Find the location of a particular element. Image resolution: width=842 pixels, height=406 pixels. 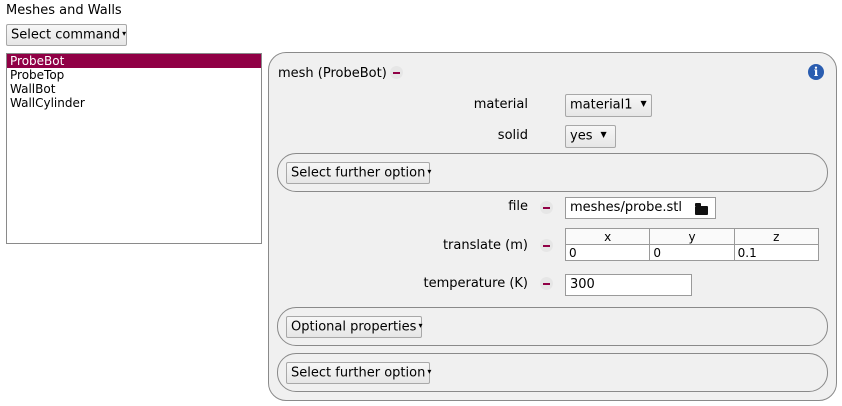

optional-properties-group: Optional properties ▾ is located at coordinates (552, 326).